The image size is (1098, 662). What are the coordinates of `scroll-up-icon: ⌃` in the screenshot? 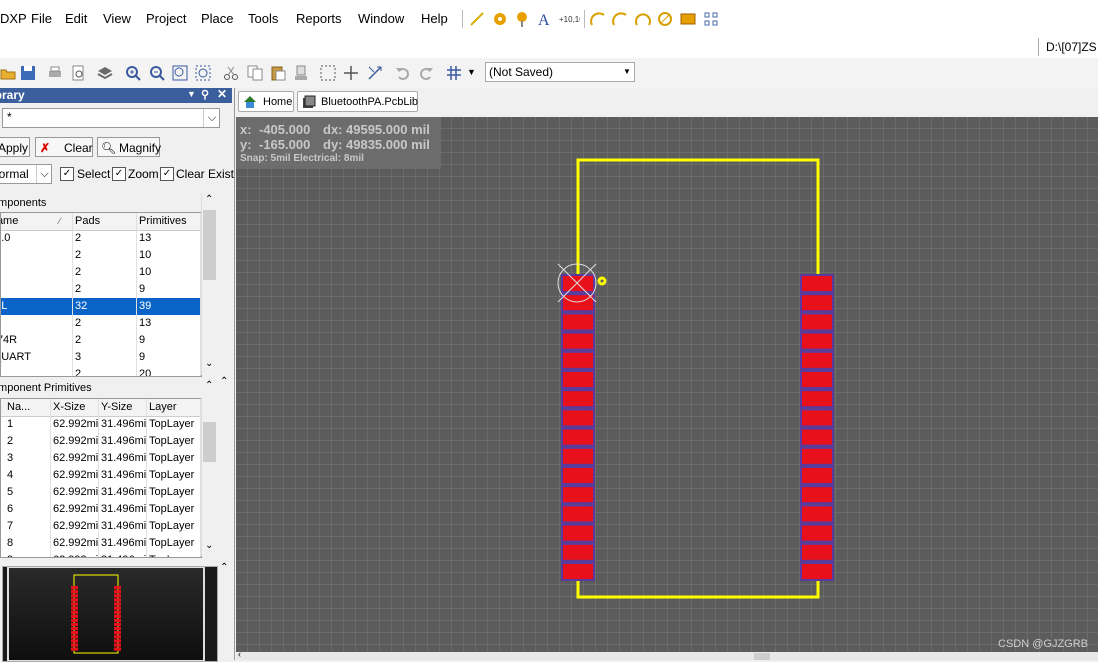 It's located at (209, 199).